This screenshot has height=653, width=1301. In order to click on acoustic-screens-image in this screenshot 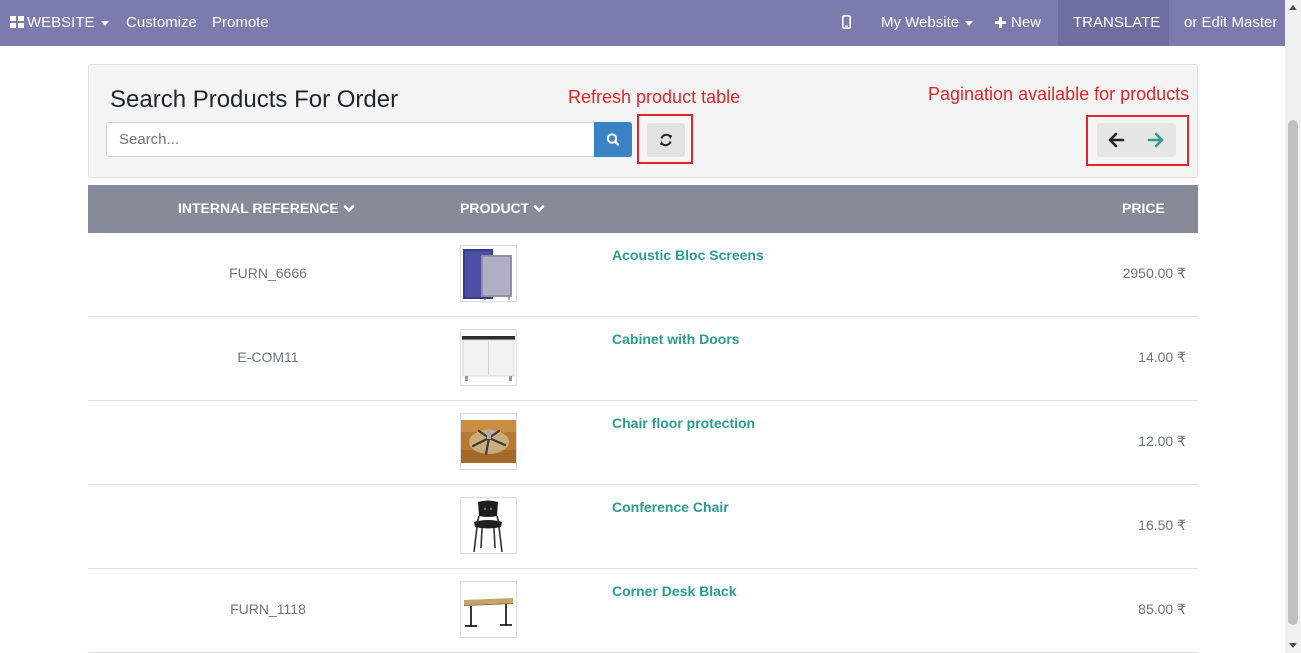, I will do `click(488, 273)`.